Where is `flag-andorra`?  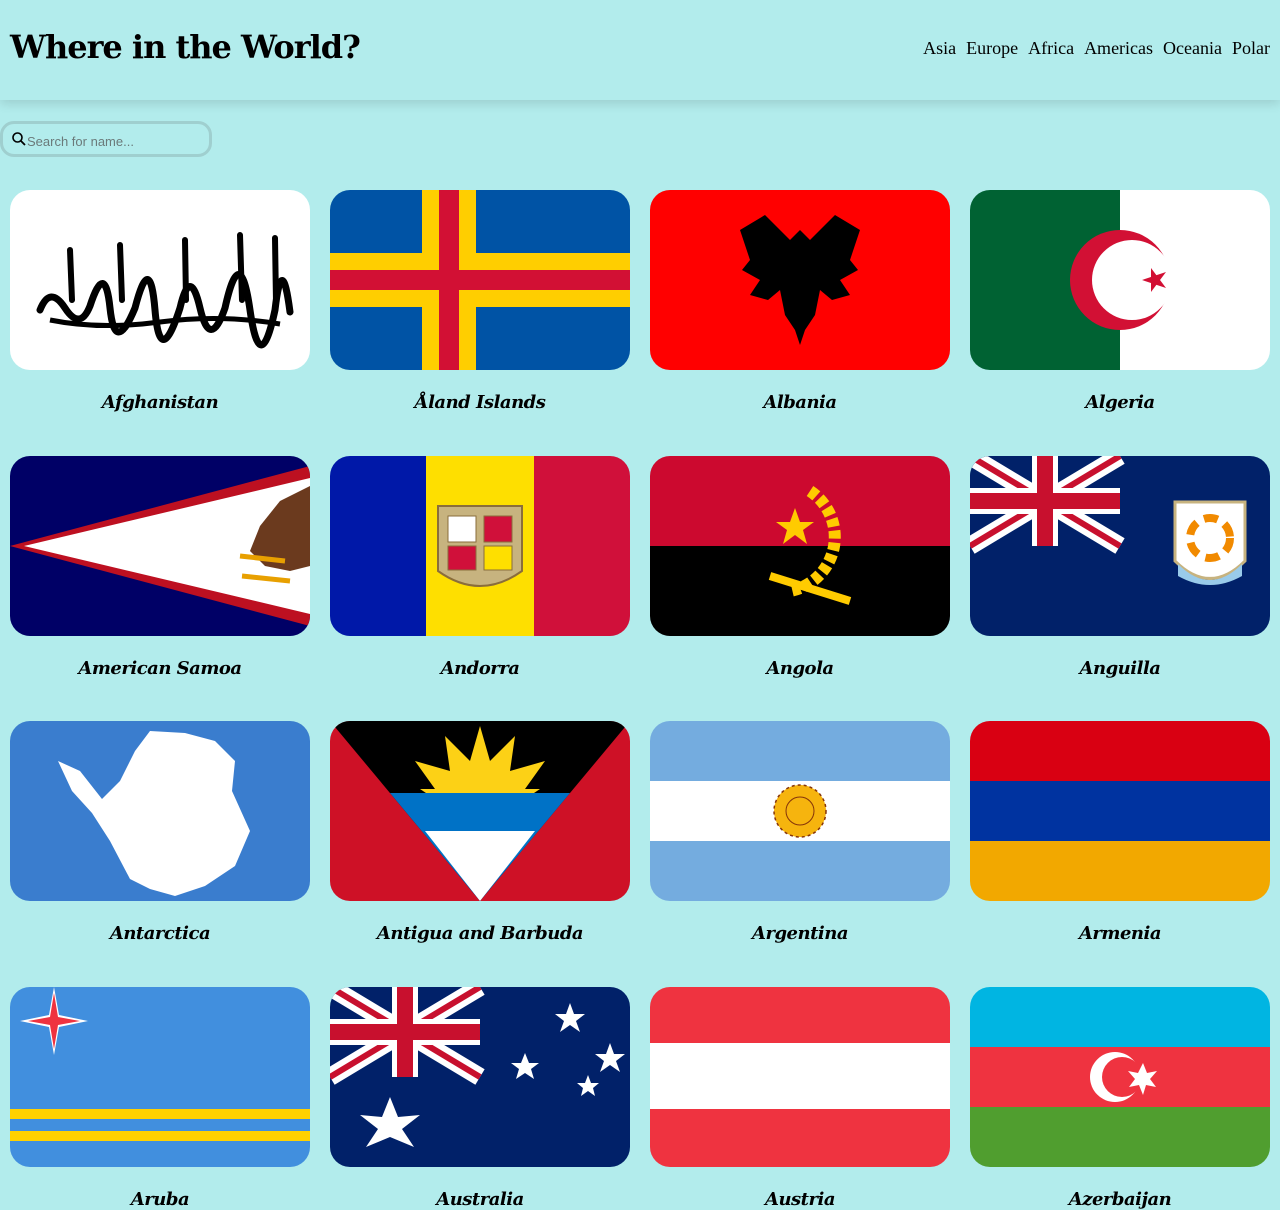
flag-andorra is located at coordinates (480, 546).